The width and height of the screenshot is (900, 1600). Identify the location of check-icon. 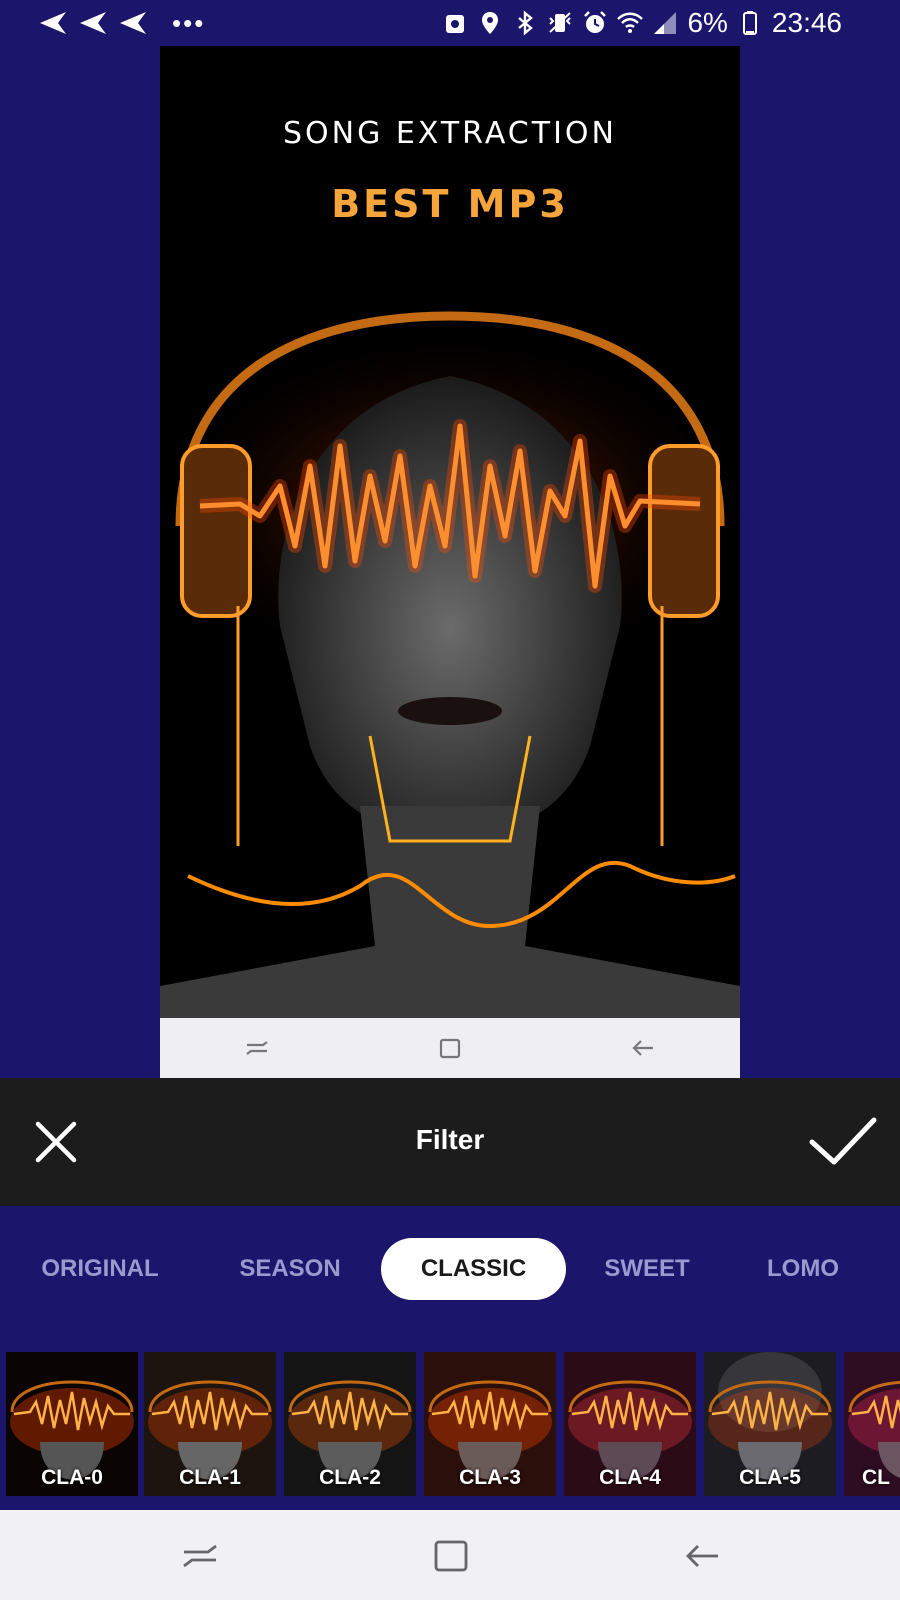
(843, 1142).